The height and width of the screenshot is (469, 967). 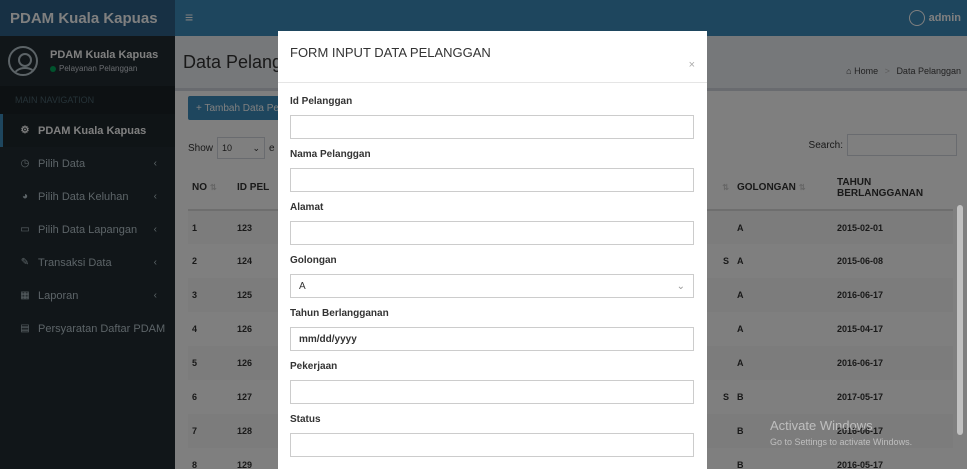 I want to click on field-tahun-berlangganan: Tahun Berlangganan mm/dd/yyyy, so click(x=492, y=329).